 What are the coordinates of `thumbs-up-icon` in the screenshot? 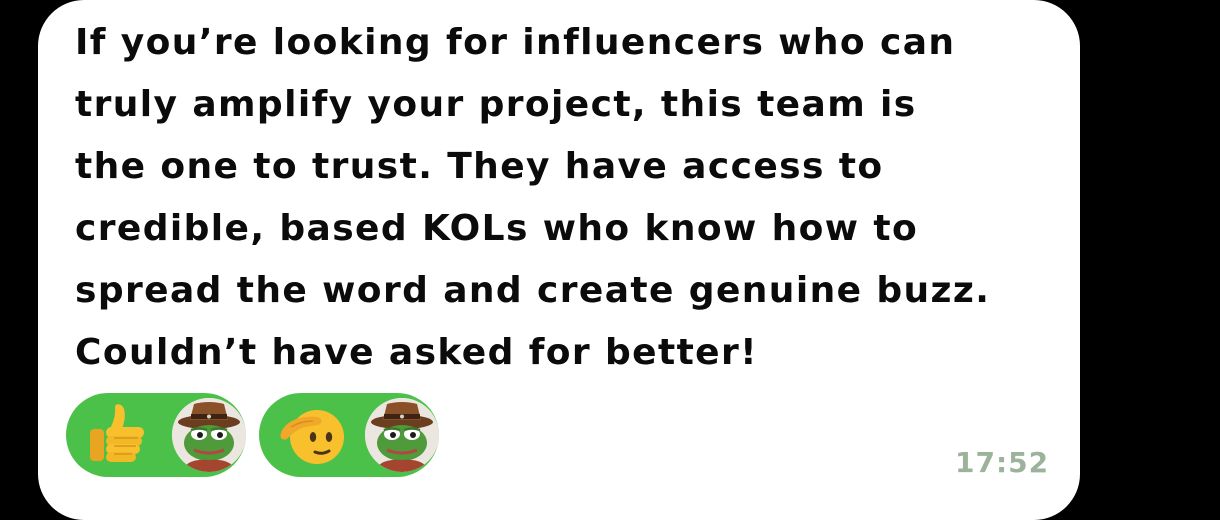 It's located at (118, 435).